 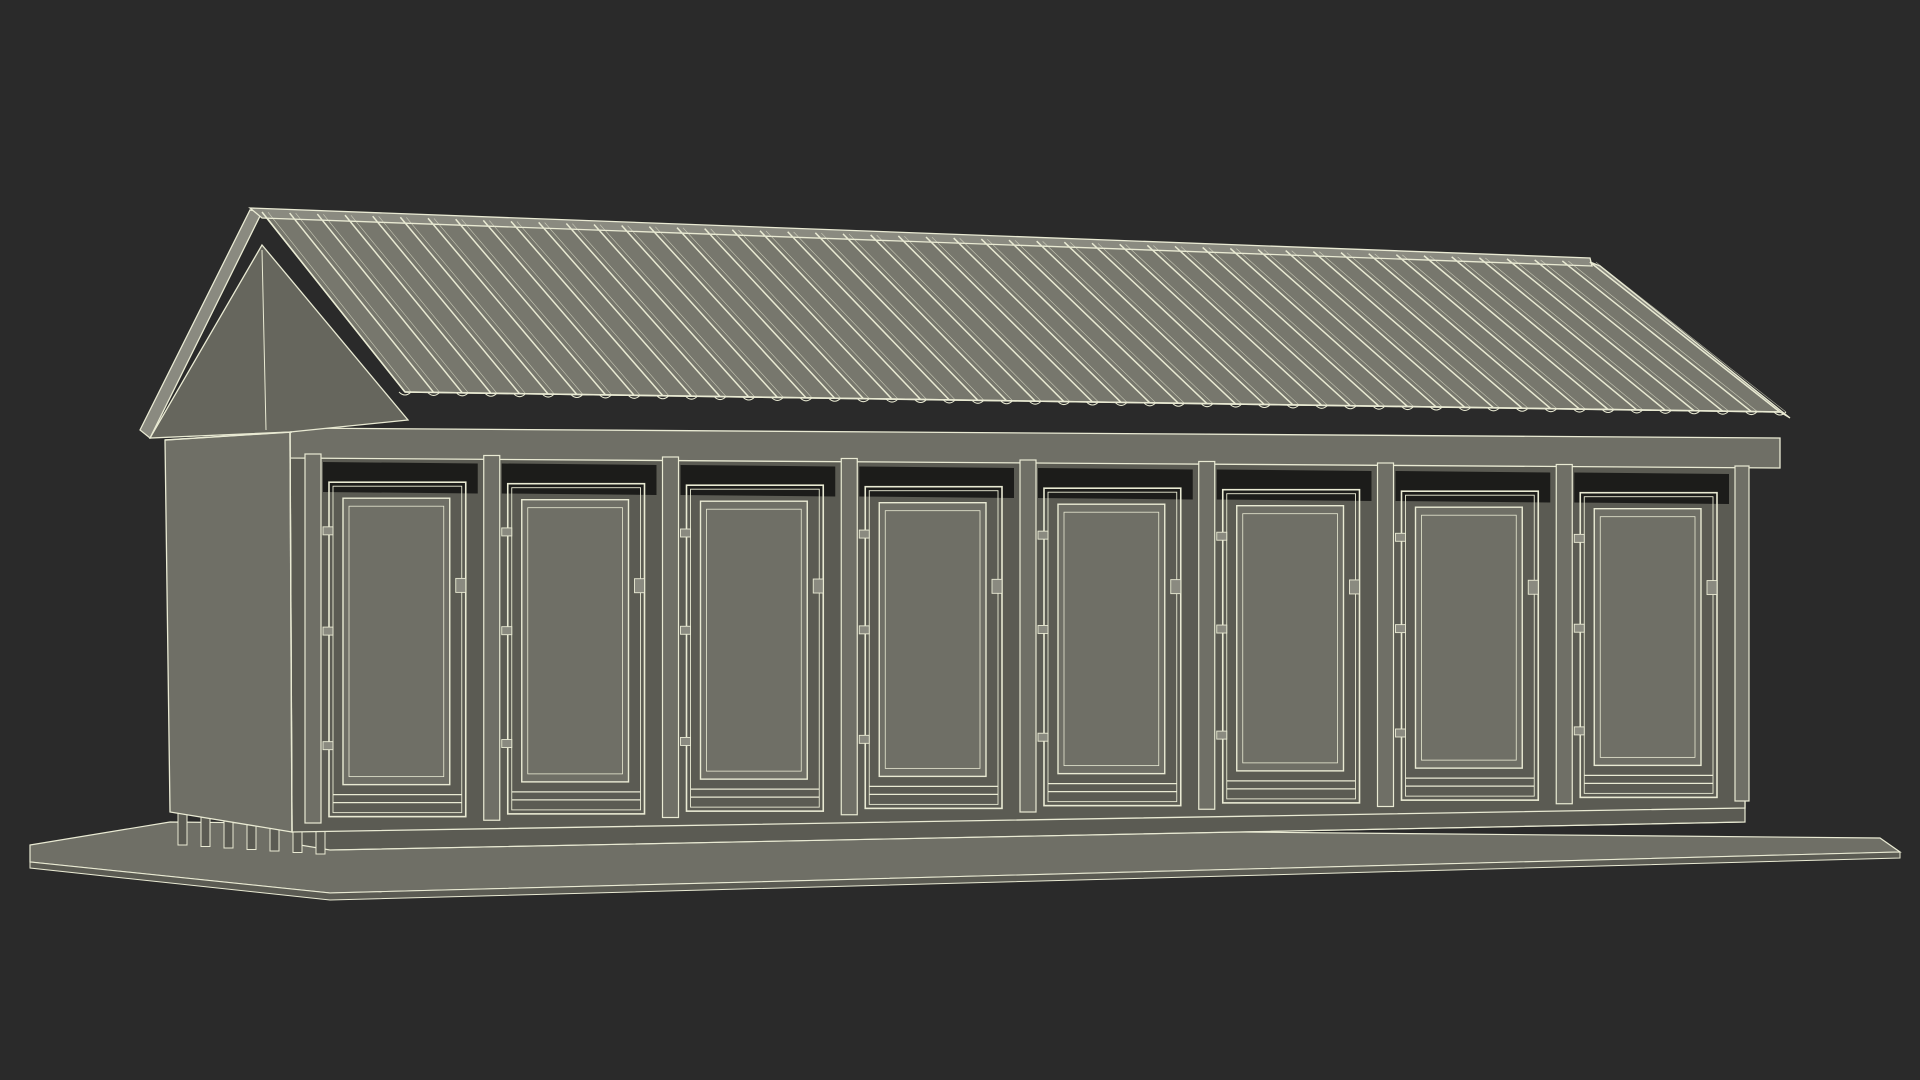 I want to click on support-post, so click(x=182, y=828).